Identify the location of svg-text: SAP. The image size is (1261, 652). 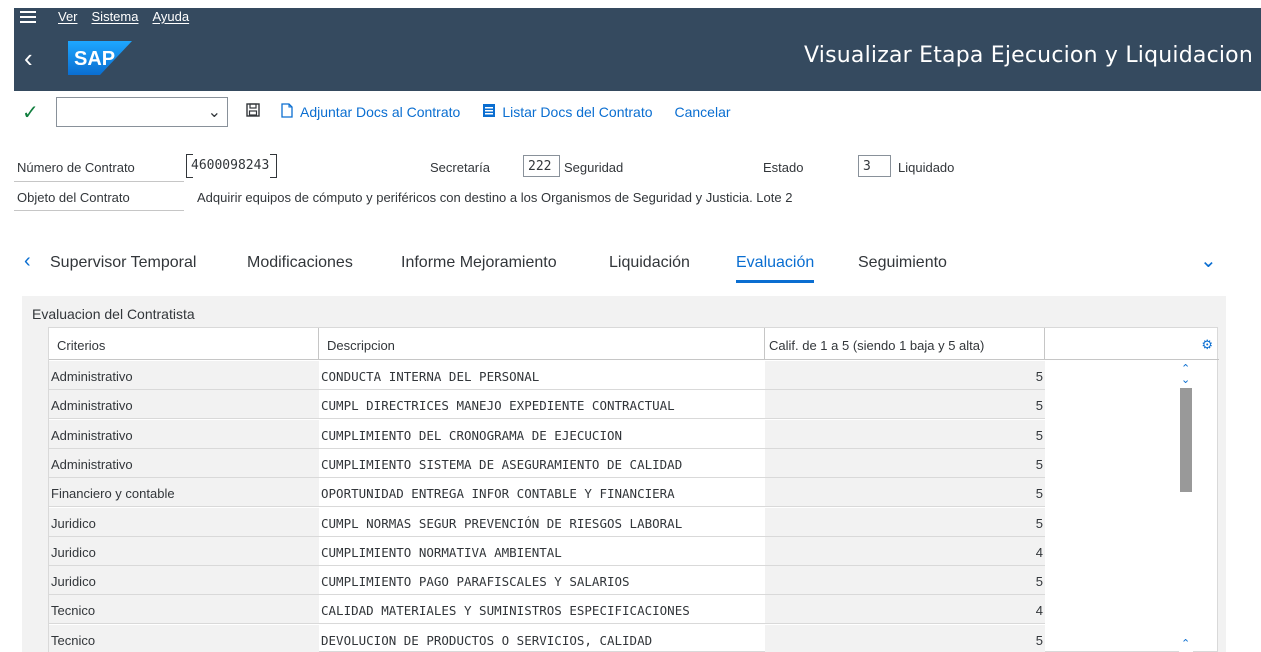
(94, 59).